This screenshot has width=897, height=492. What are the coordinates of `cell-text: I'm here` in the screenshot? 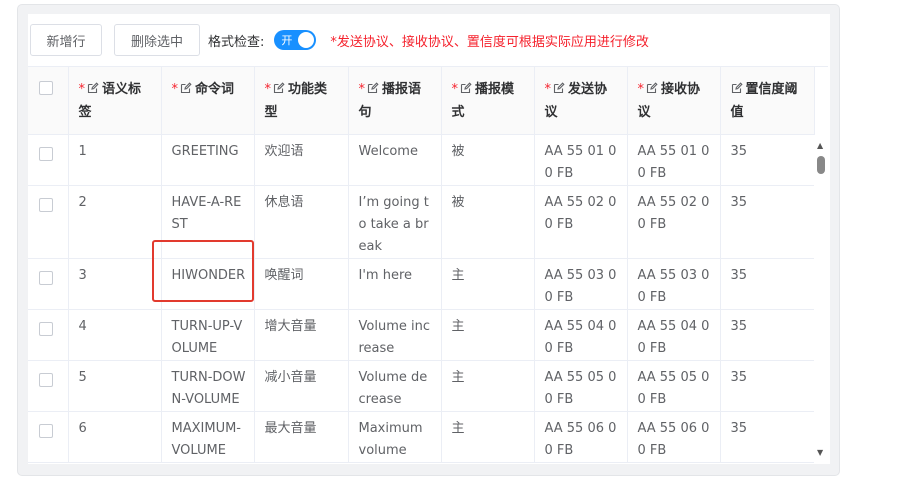 It's located at (385, 275).